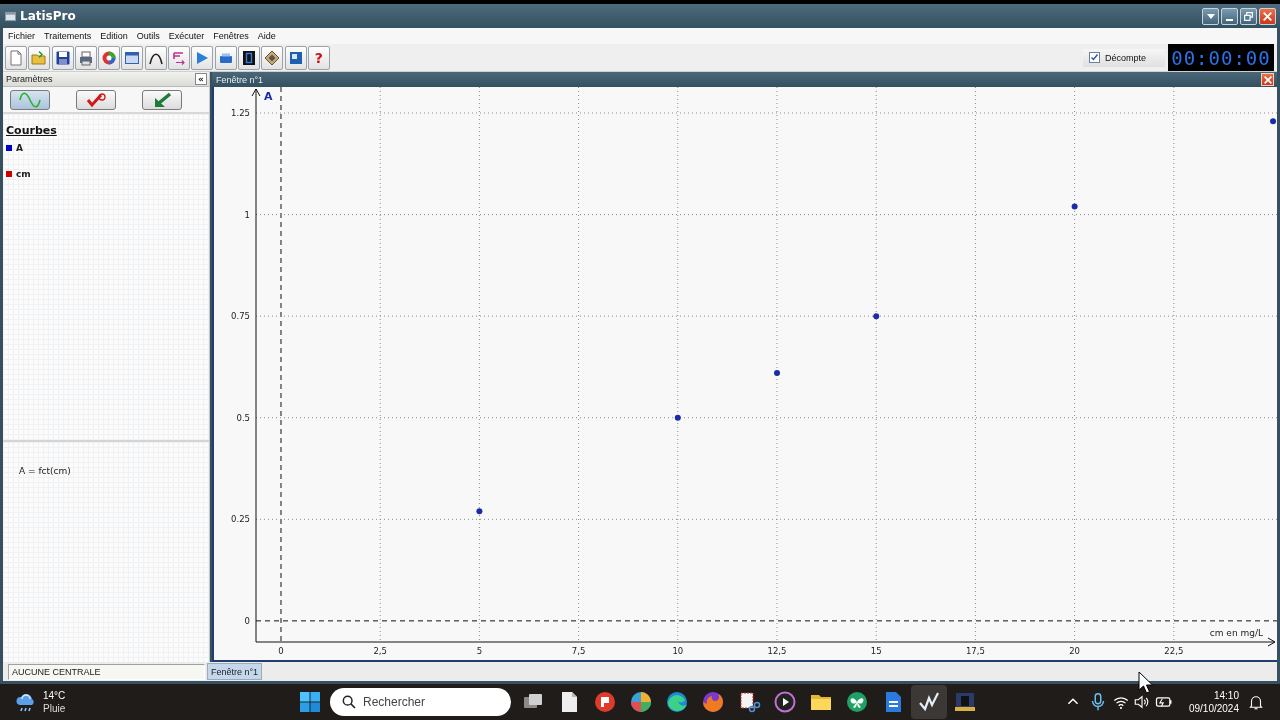 The image size is (1280, 720). I want to click on open-folder-icon, so click(39, 57).